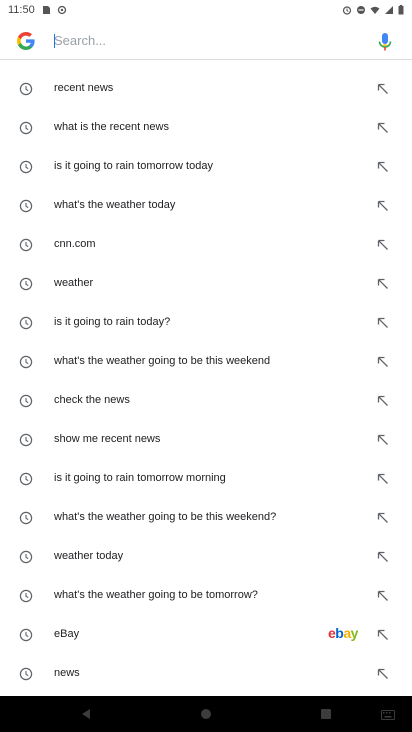 The height and width of the screenshot is (732, 412). Describe the element at coordinates (107, 439) in the screenshot. I see `suggestion-label: show me recent news` at that location.